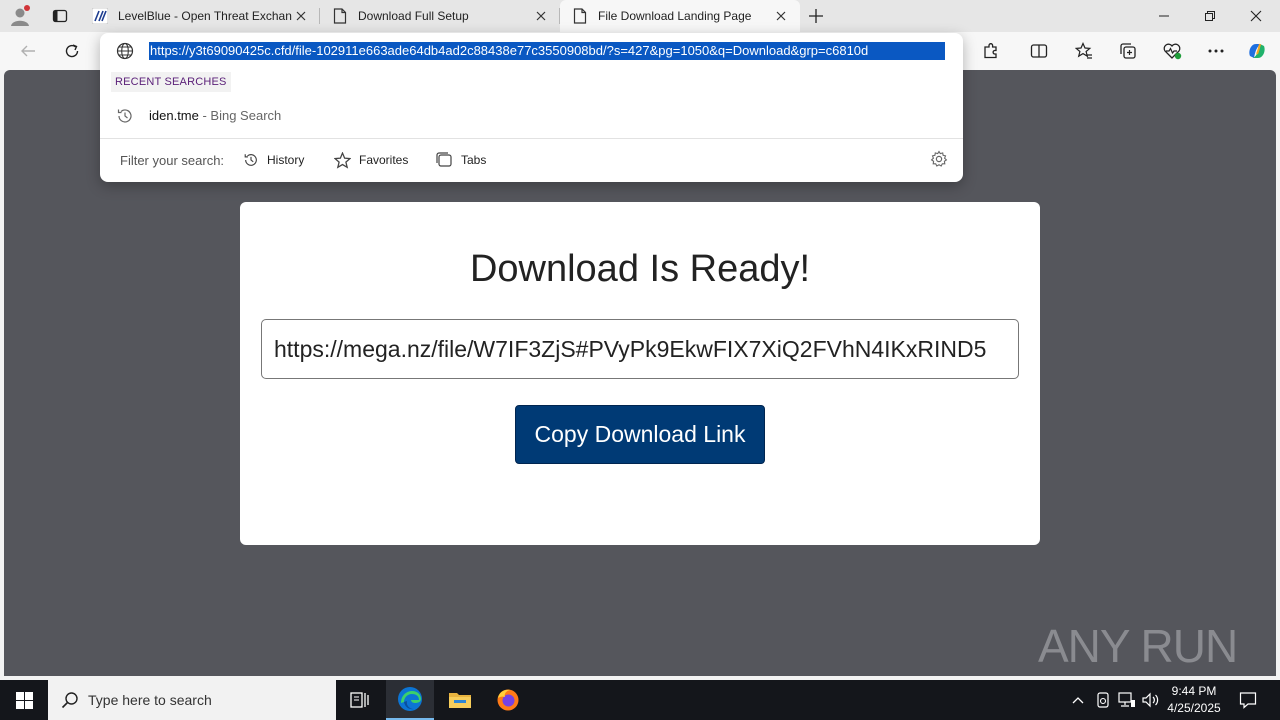 The image size is (1280, 720). What do you see at coordinates (640, 700) in the screenshot?
I see `windows-taskbar: 9:44 PM 4/25/2025` at bounding box center [640, 700].